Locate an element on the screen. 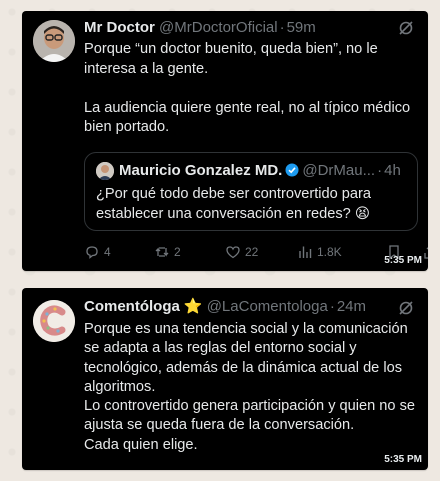 This screenshot has height=481, width=440. post-age: 59m is located at coordinates (301, 27).